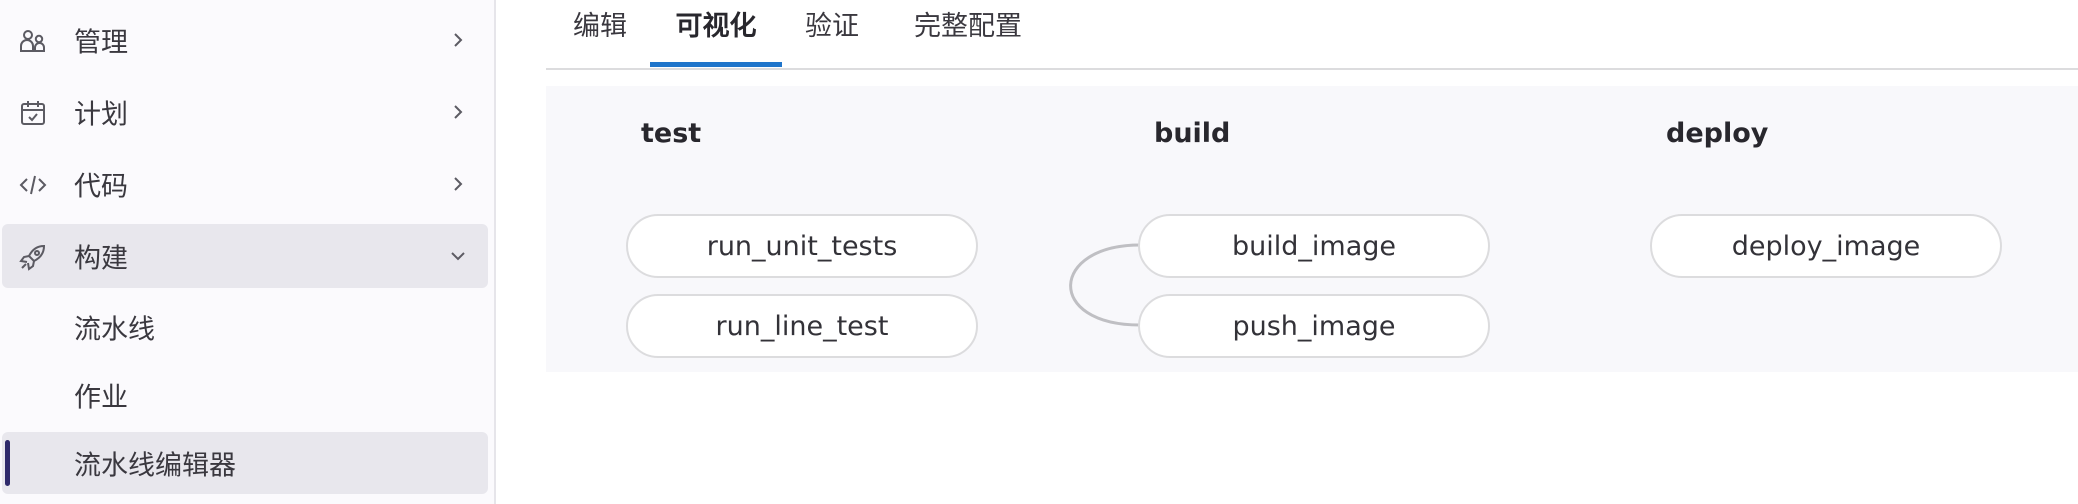 The image size is (2078, 504). Describe the element at coordinates (101, 187) in the screenshot. I see `sidebar-item-label: 代码` at that location.